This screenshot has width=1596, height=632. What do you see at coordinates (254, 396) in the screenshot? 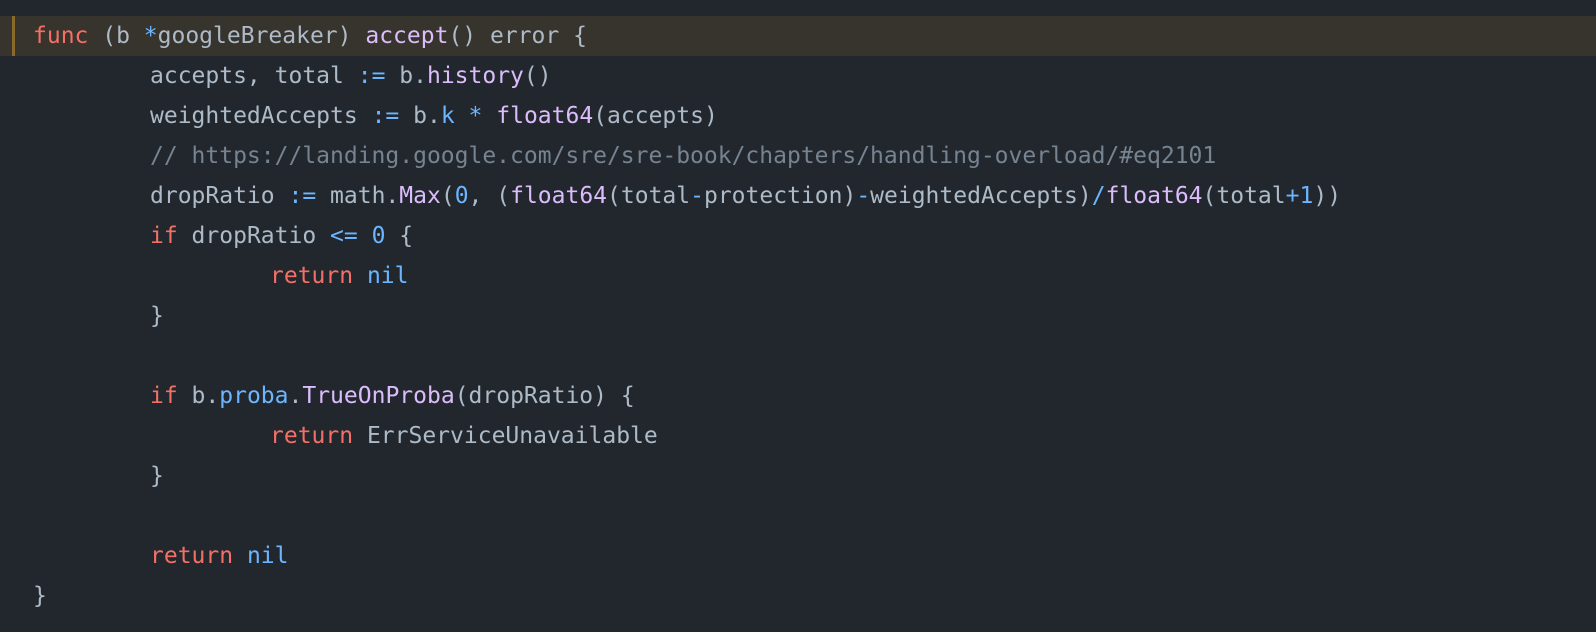
I see `field-name: proba` at bounding box center [254, 396].